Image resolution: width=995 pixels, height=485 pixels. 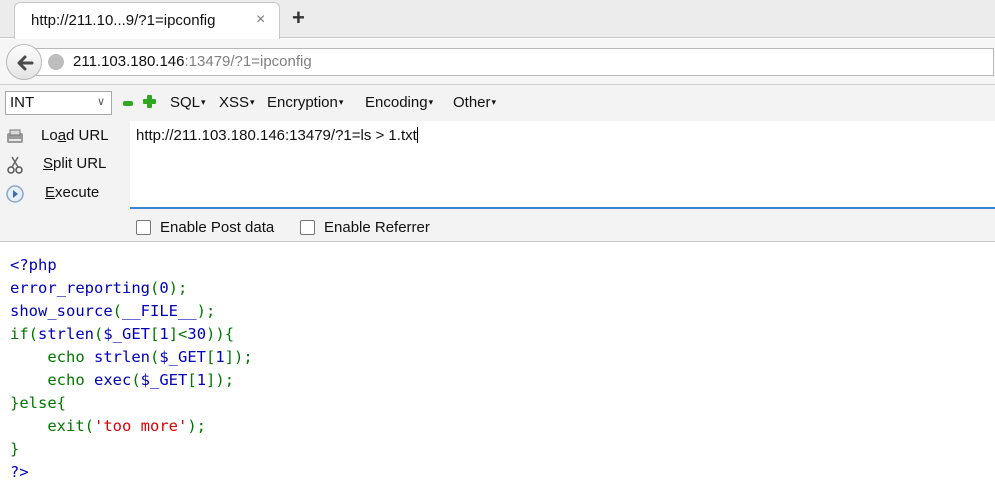 I want to click on source-line: exit('too more');, so click(x=131, y=426).